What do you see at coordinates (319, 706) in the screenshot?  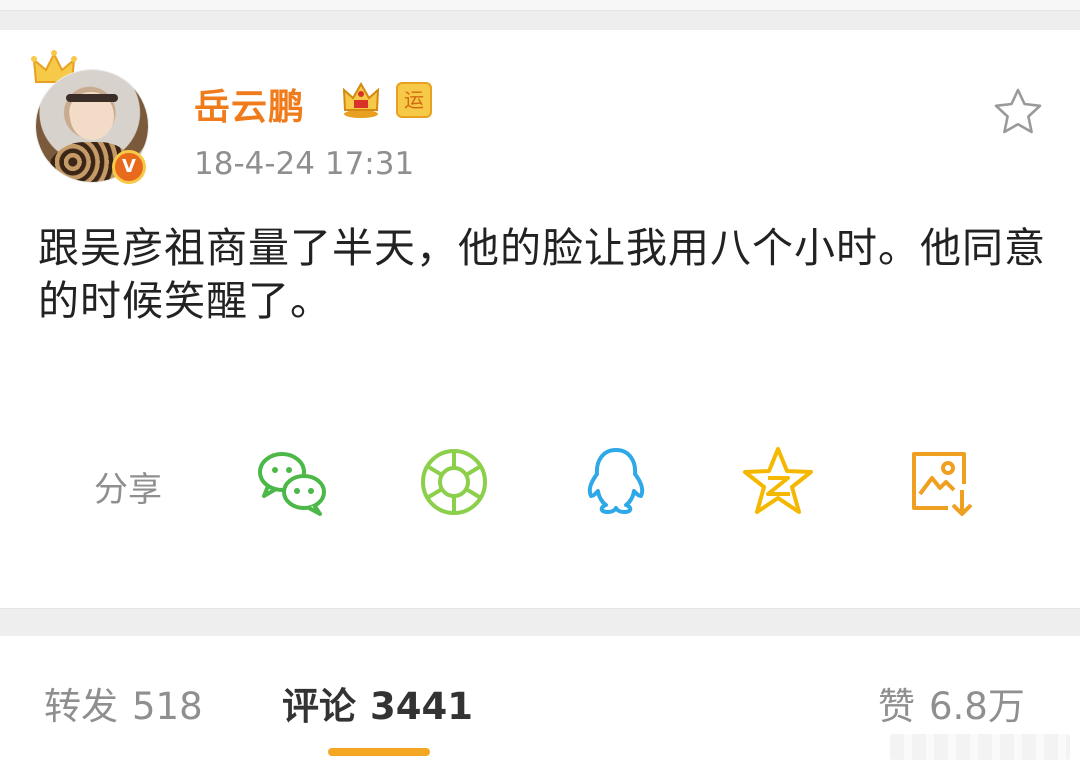 I see `tab-comment-label: 评论` at bounding box center [319, 706].